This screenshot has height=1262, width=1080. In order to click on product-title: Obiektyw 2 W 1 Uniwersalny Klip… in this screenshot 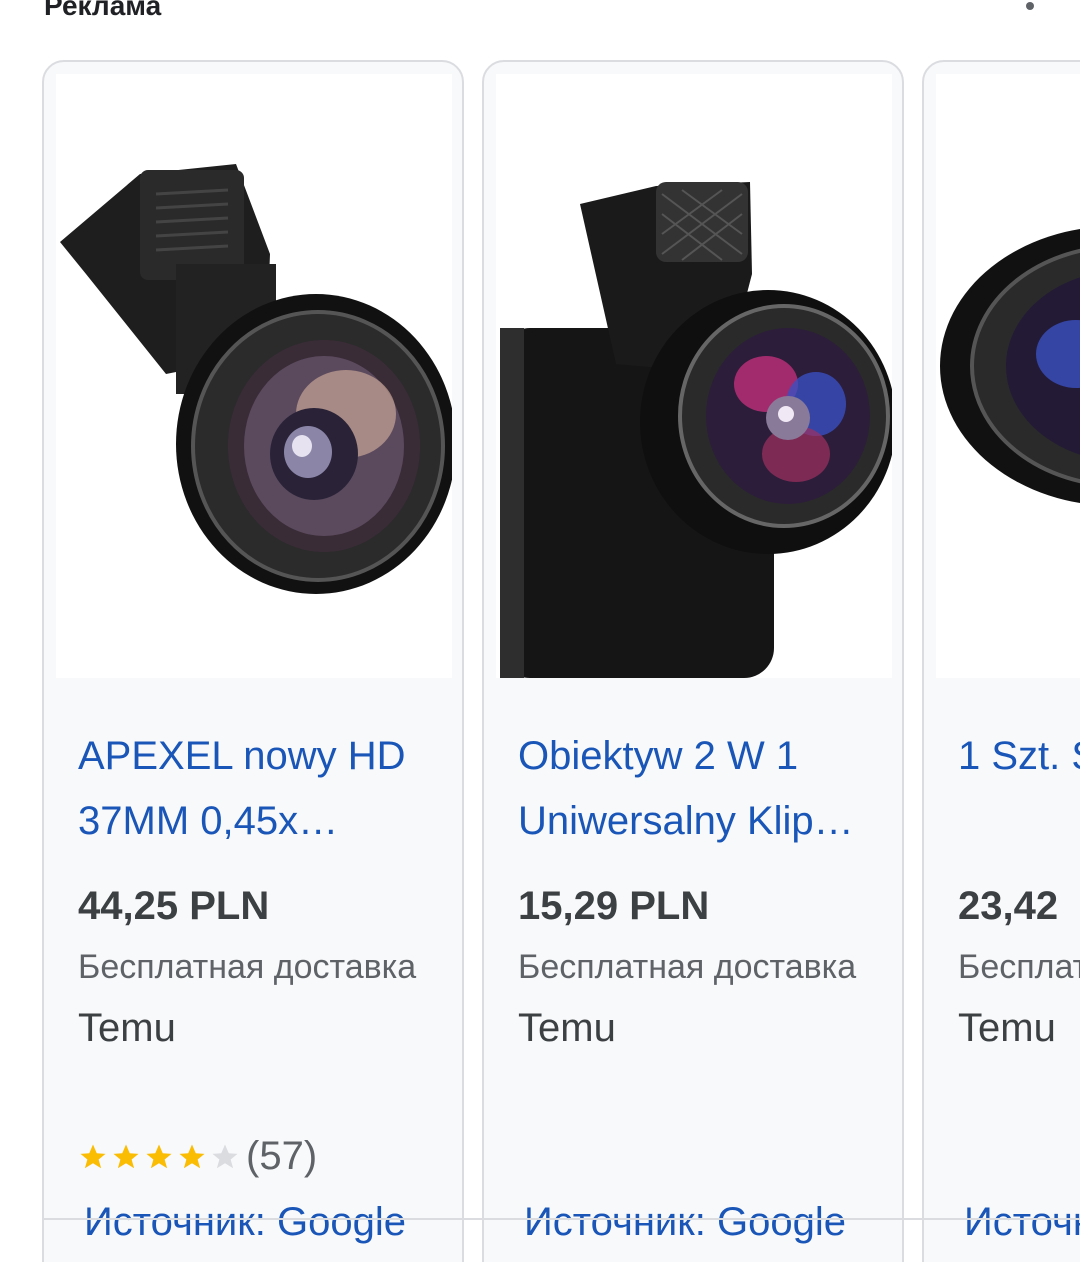, I will do `click(698, 789)`.